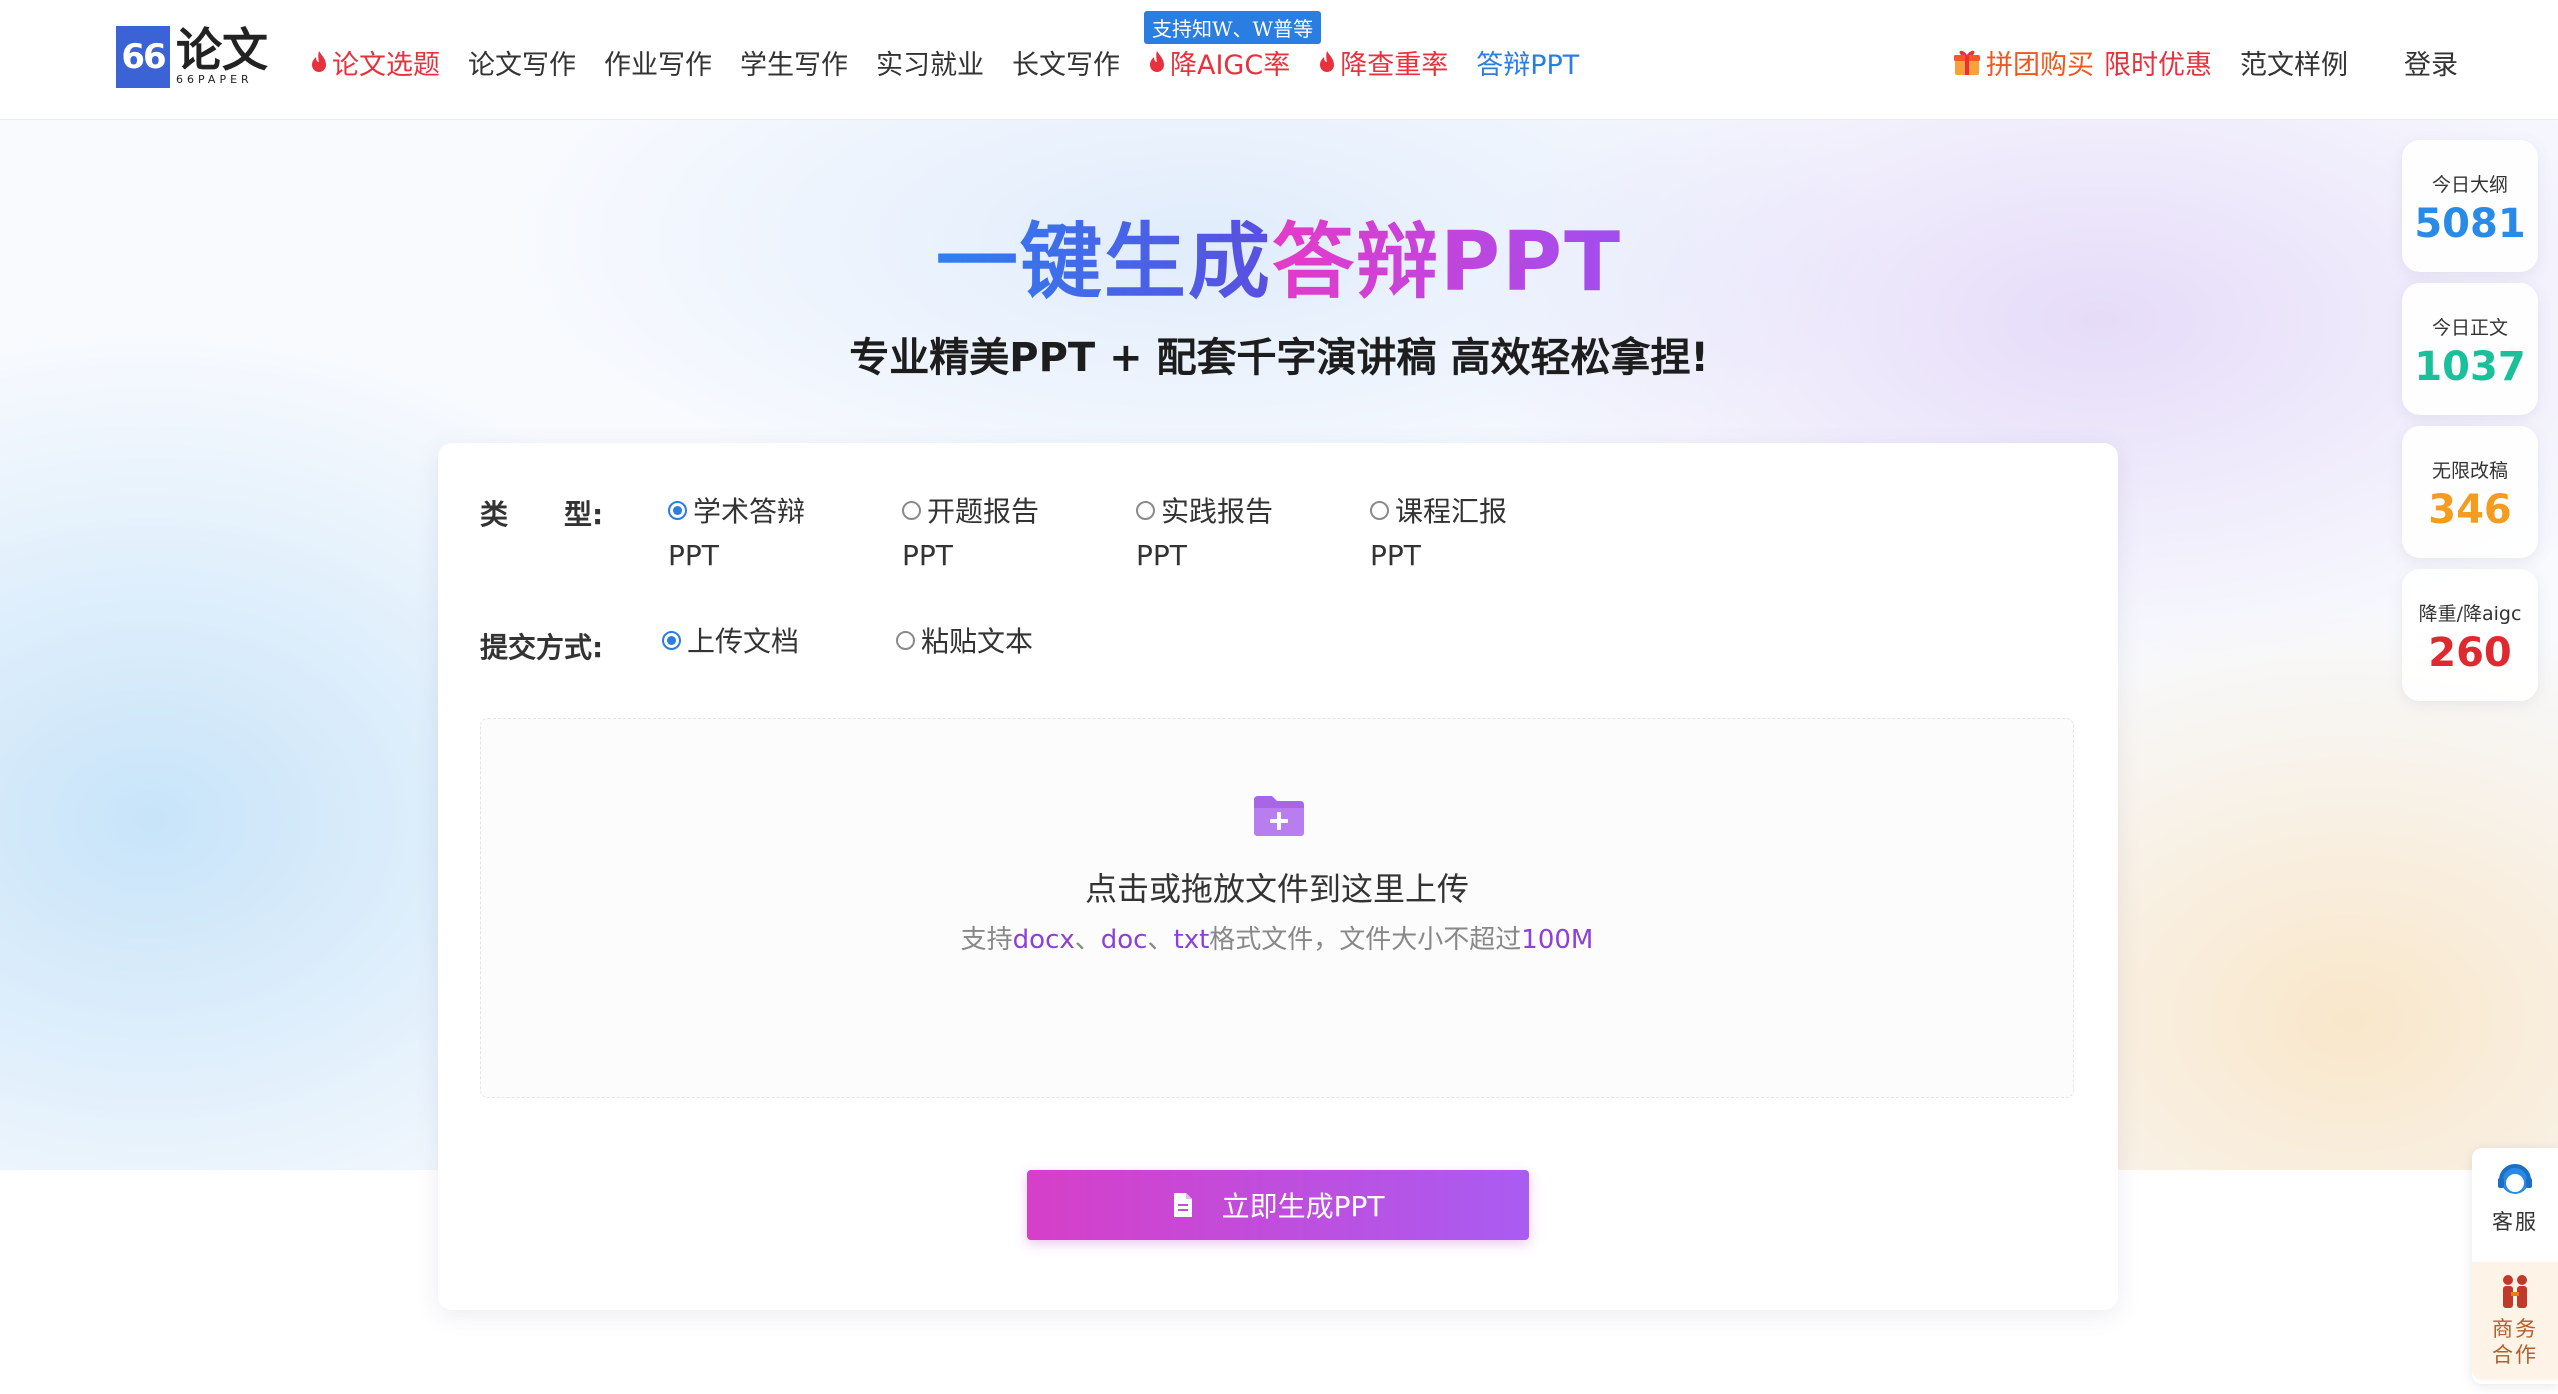  I want to click on service-widget: 客服 商务 合作, so click(2515, 1266).